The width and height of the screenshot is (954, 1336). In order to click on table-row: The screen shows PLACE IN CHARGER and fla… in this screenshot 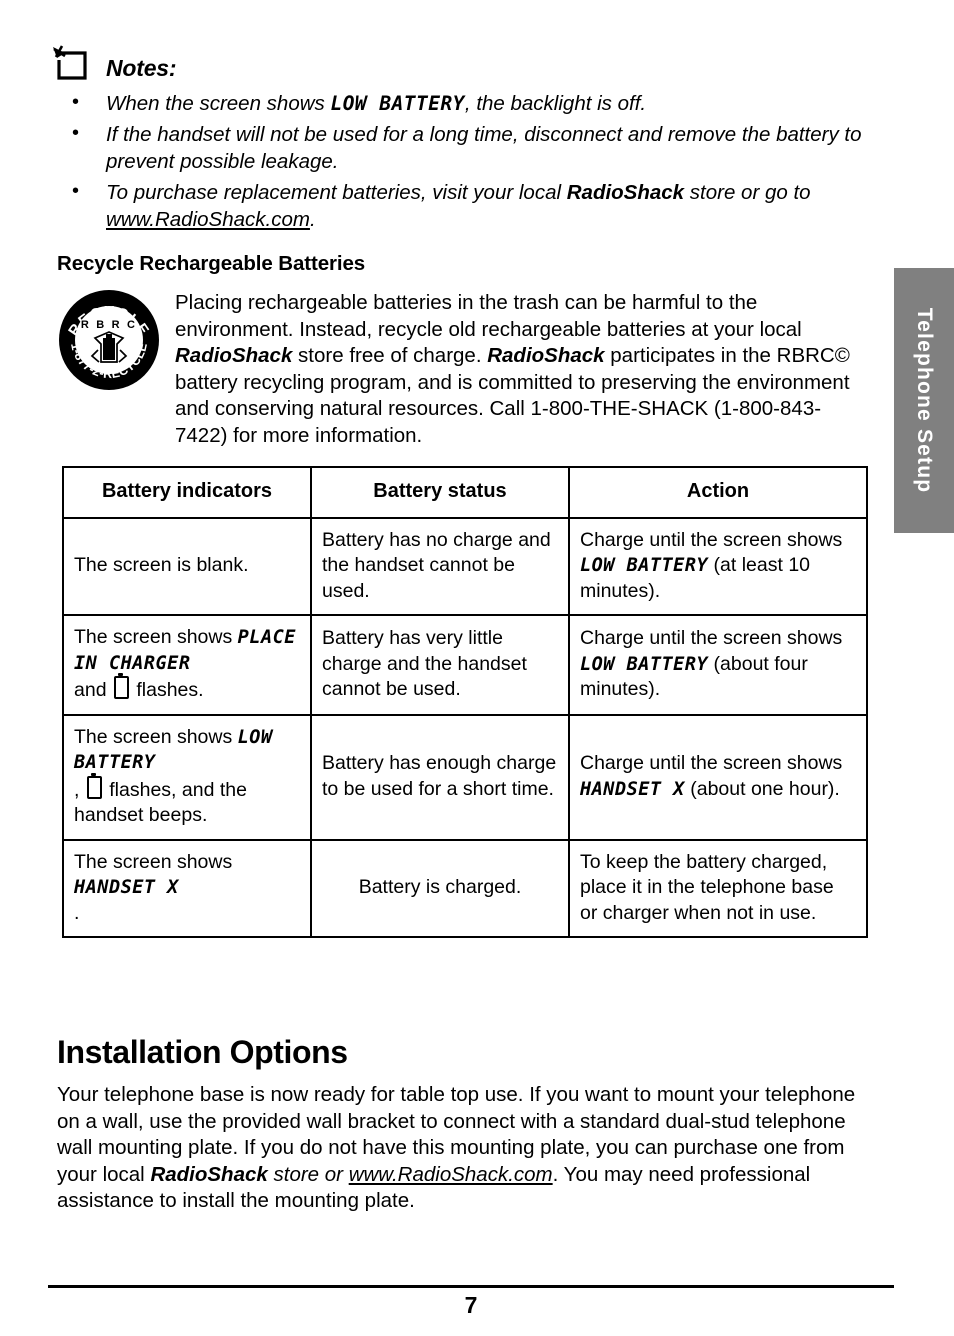, I will do `click(465, 665)`.